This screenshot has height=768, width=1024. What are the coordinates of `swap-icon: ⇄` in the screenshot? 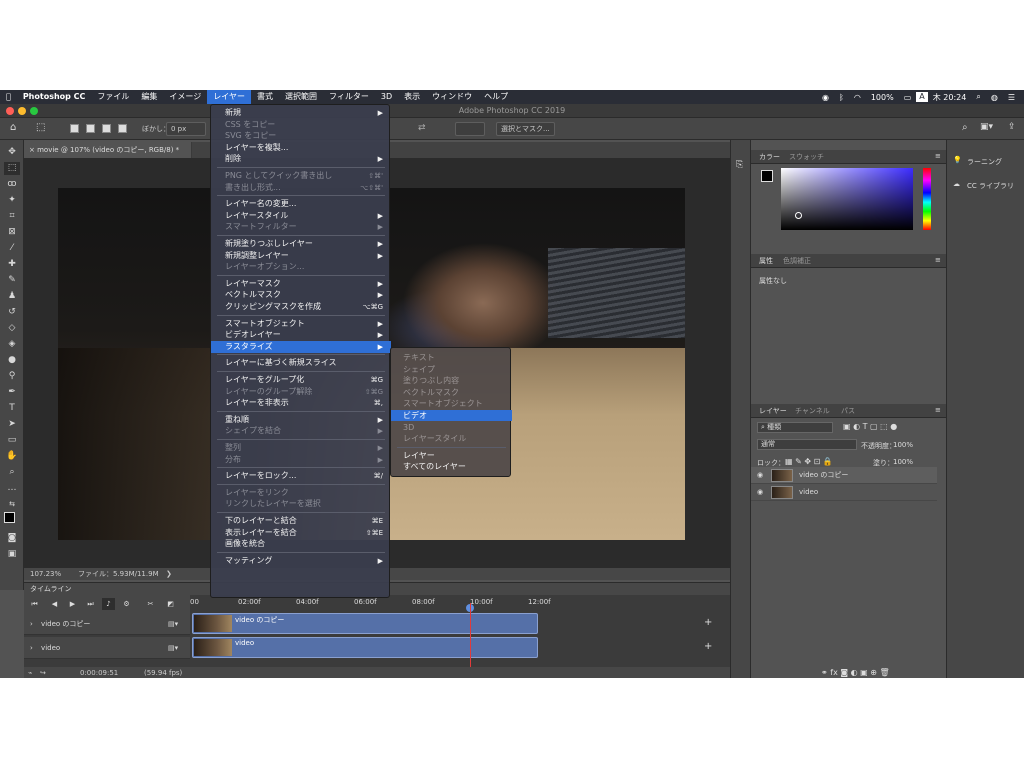 It's located at (422, 128).